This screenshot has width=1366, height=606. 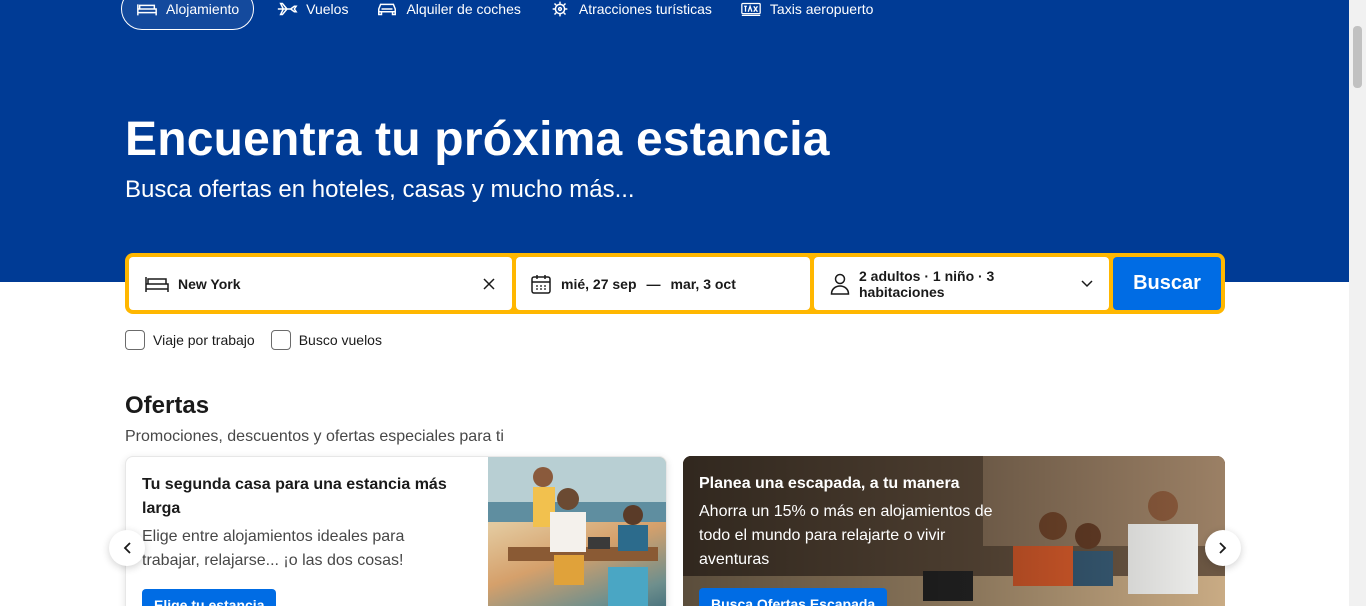 I want to click on clear-icon, so click(x=489, y=284).